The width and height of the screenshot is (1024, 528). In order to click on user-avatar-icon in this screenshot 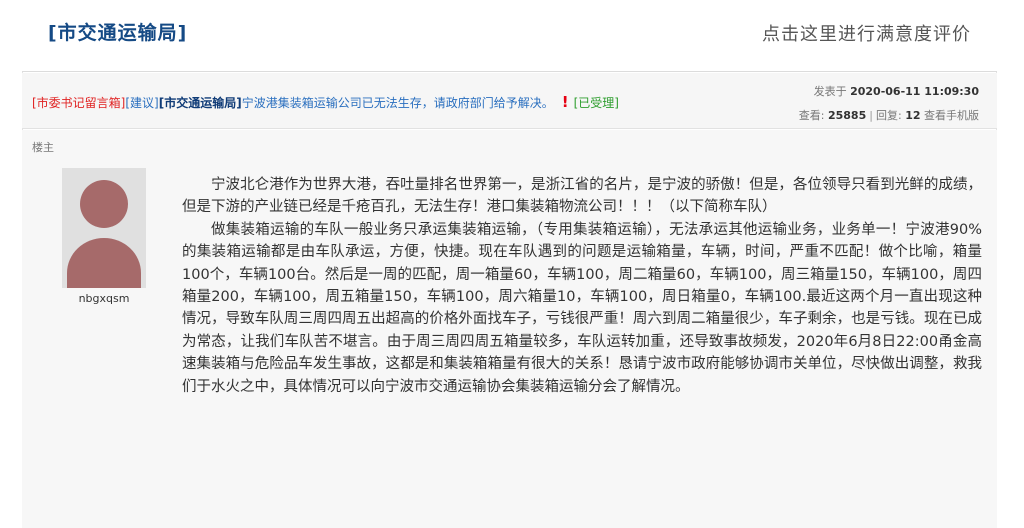, I will do `click(104, 228)`.